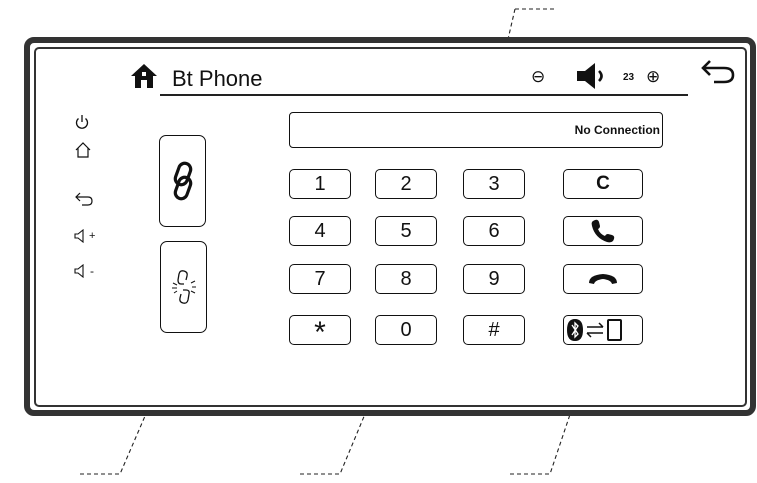 The width and height of the screenshot is (757, 483). Describe the element at coordinates (653, 76) in the screenshot. I see `volume-up-icon: ⊕` at that location.